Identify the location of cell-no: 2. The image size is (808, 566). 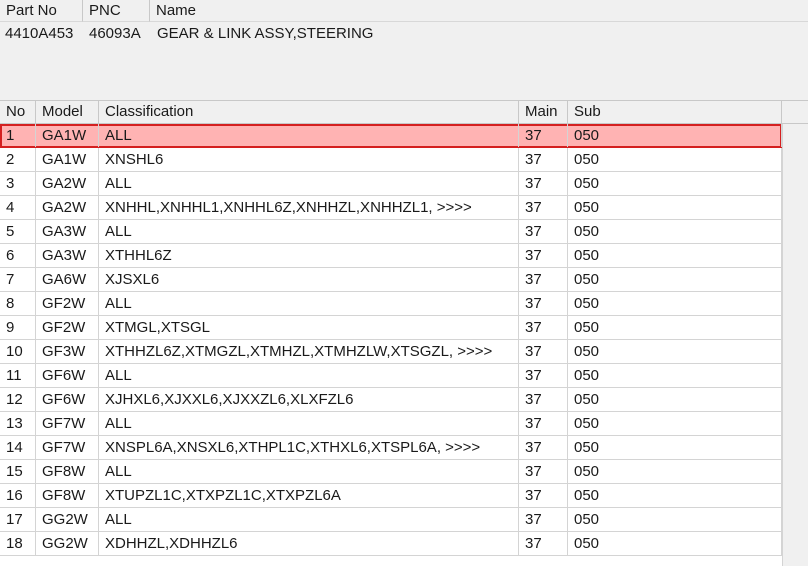
(18, 159).